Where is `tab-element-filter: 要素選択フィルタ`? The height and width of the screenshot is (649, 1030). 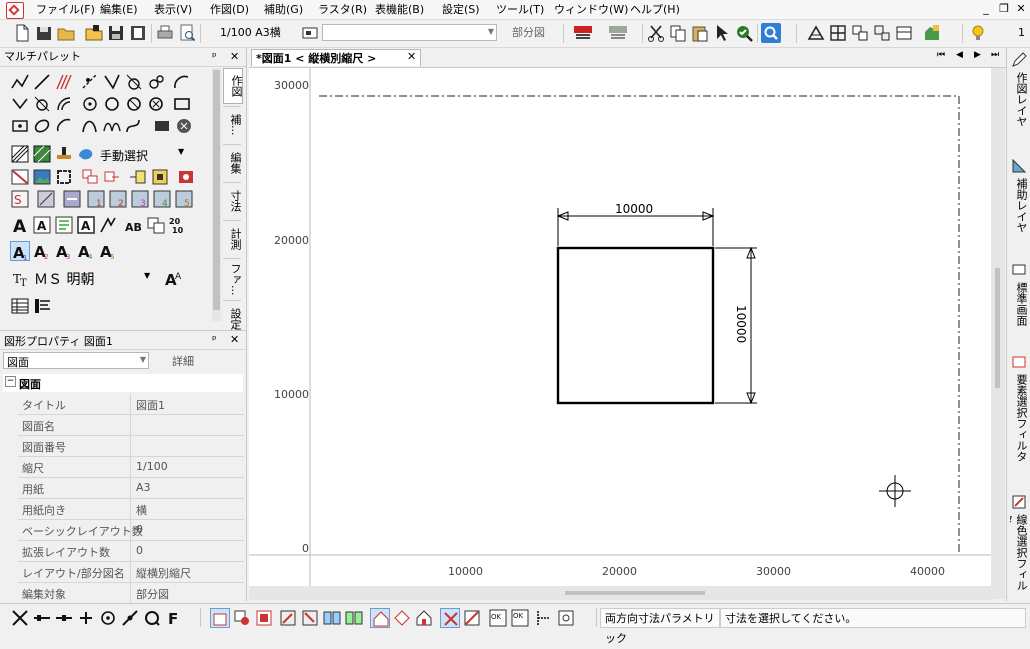 tab-element-filter: 要素選択フィルタ is located at coordinates (1019, 434).